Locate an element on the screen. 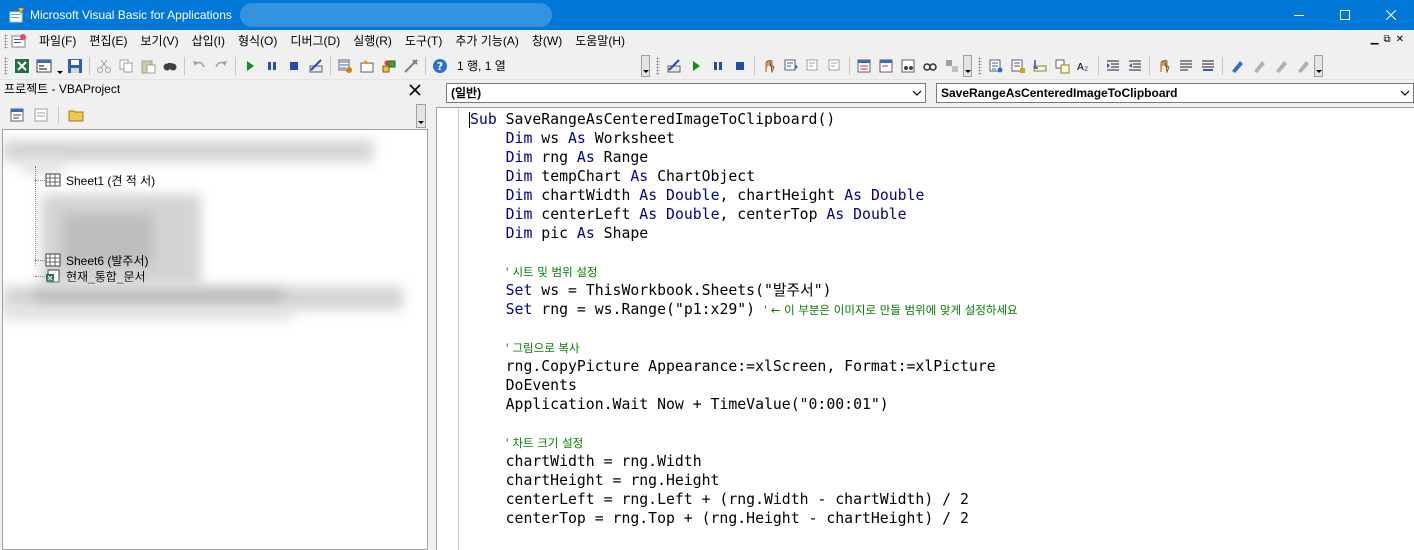  run-sub-icon is located at coordinates (696, 66).